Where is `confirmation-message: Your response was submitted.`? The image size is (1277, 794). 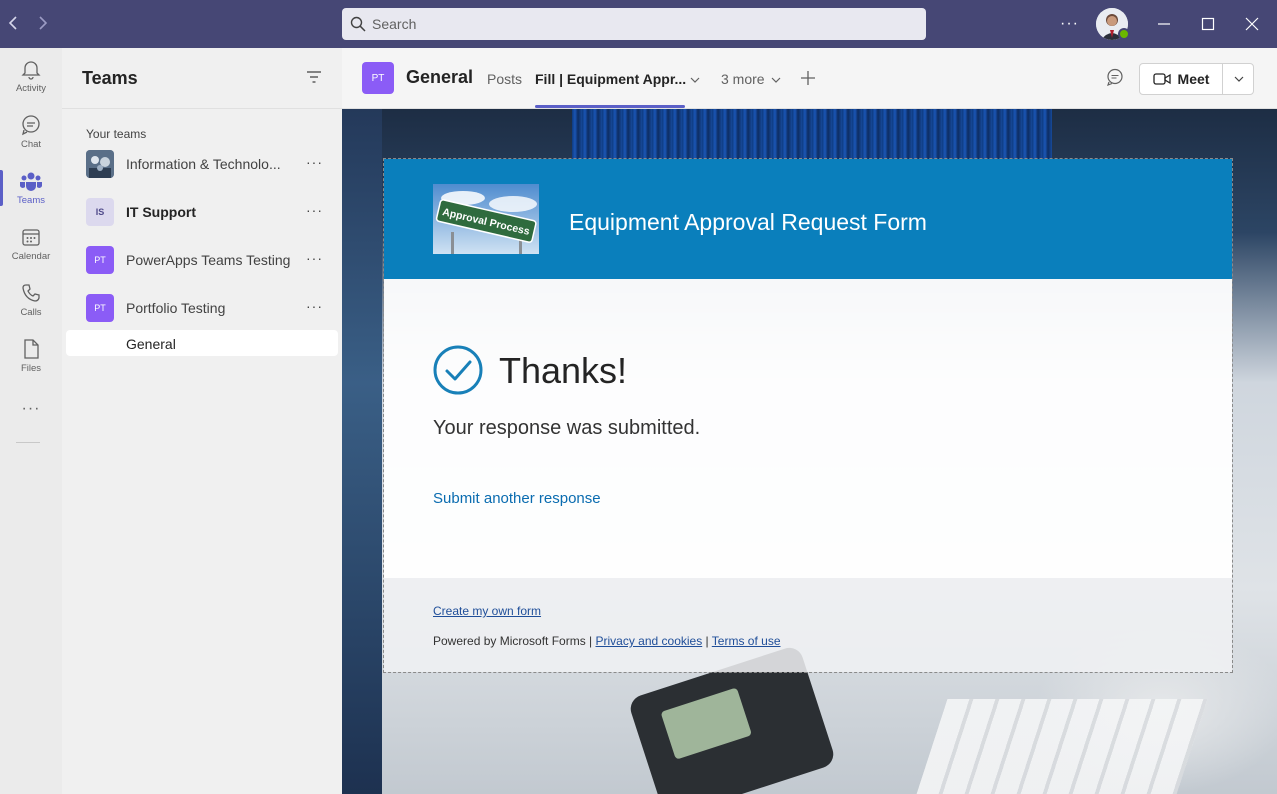
confirmation-message: Your response was submitted. is located at coordinates (567, 428).